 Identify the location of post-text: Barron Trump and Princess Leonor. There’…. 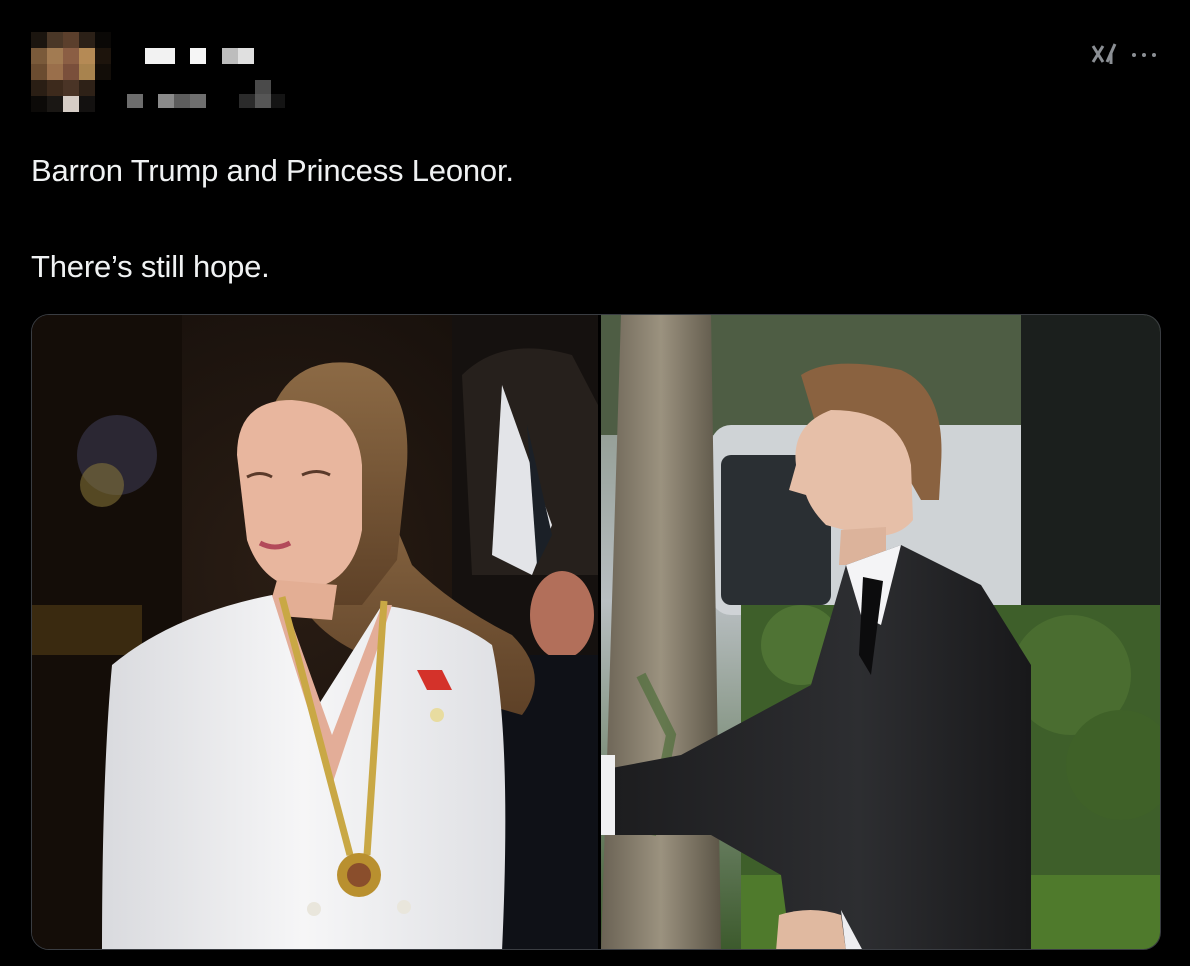
(591, 218).